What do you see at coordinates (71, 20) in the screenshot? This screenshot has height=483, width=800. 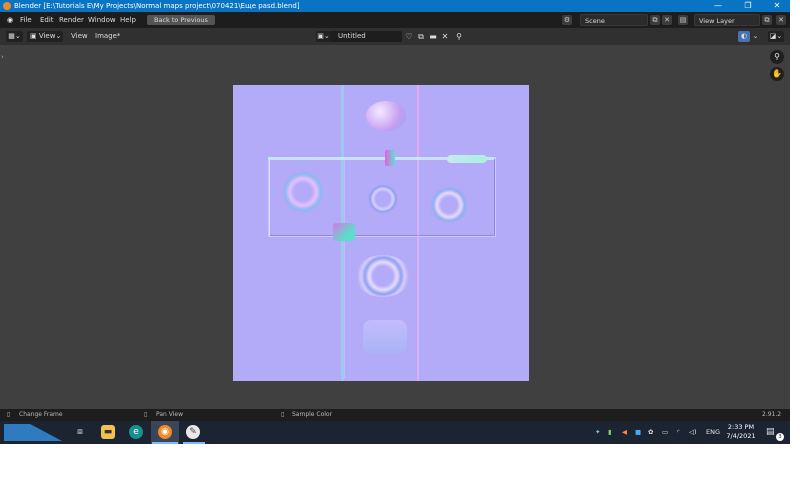 I see `menu-render: Render` at bounding box center [71, 20].